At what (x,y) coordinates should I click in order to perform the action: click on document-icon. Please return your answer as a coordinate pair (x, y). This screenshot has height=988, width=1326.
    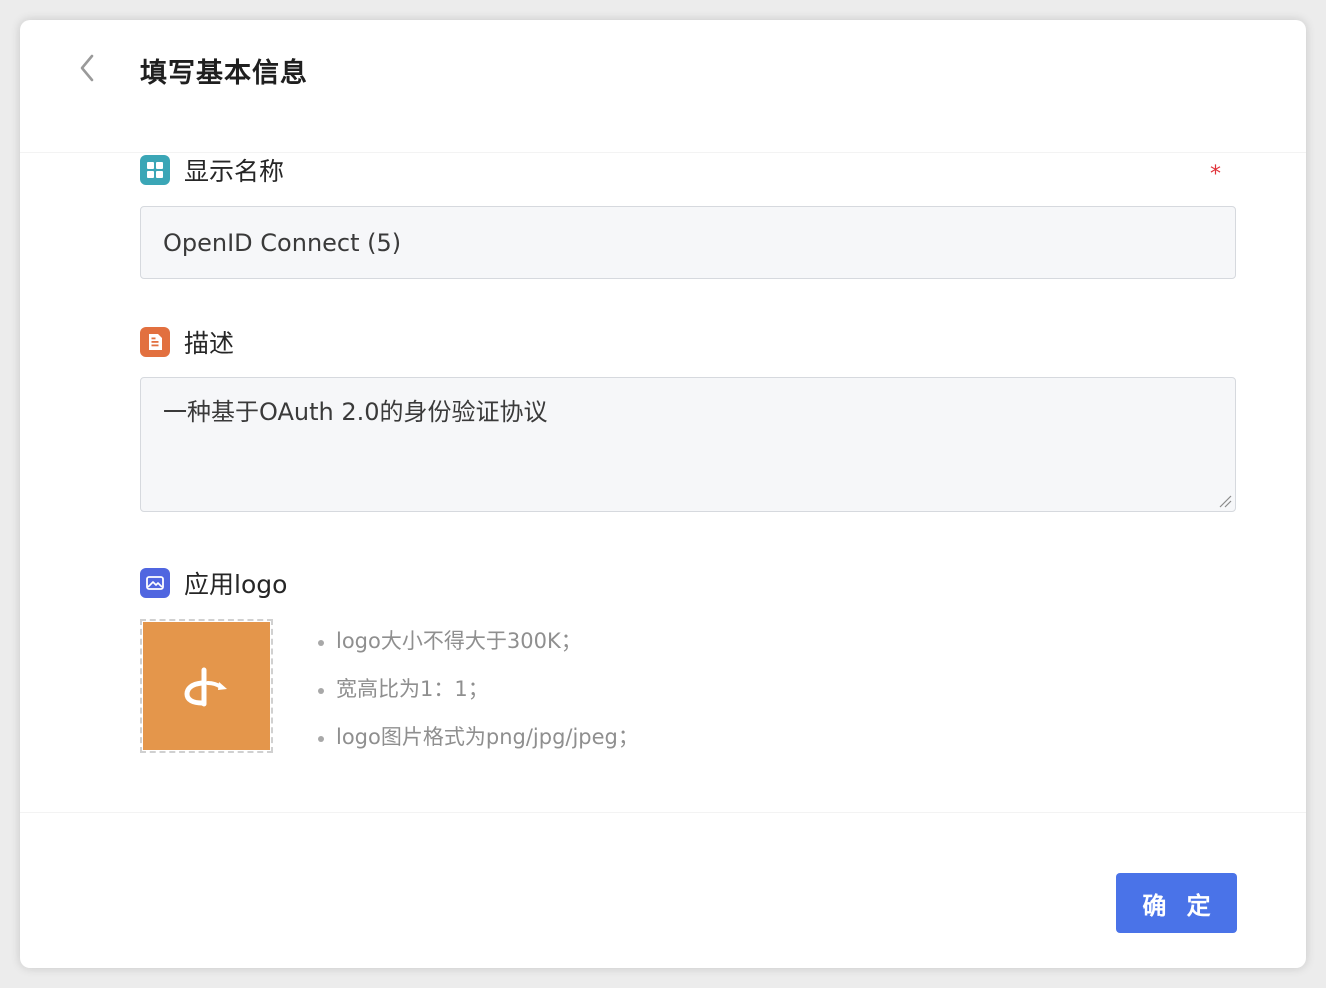
    Looking at the image, I should click on (155, 342).